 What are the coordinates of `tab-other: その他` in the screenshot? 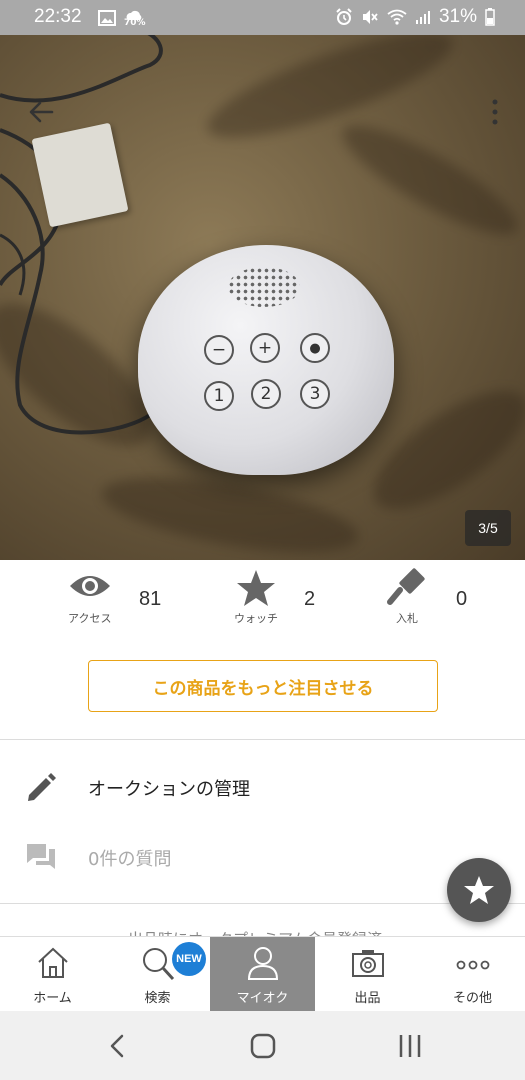 It's located at (472, 974).